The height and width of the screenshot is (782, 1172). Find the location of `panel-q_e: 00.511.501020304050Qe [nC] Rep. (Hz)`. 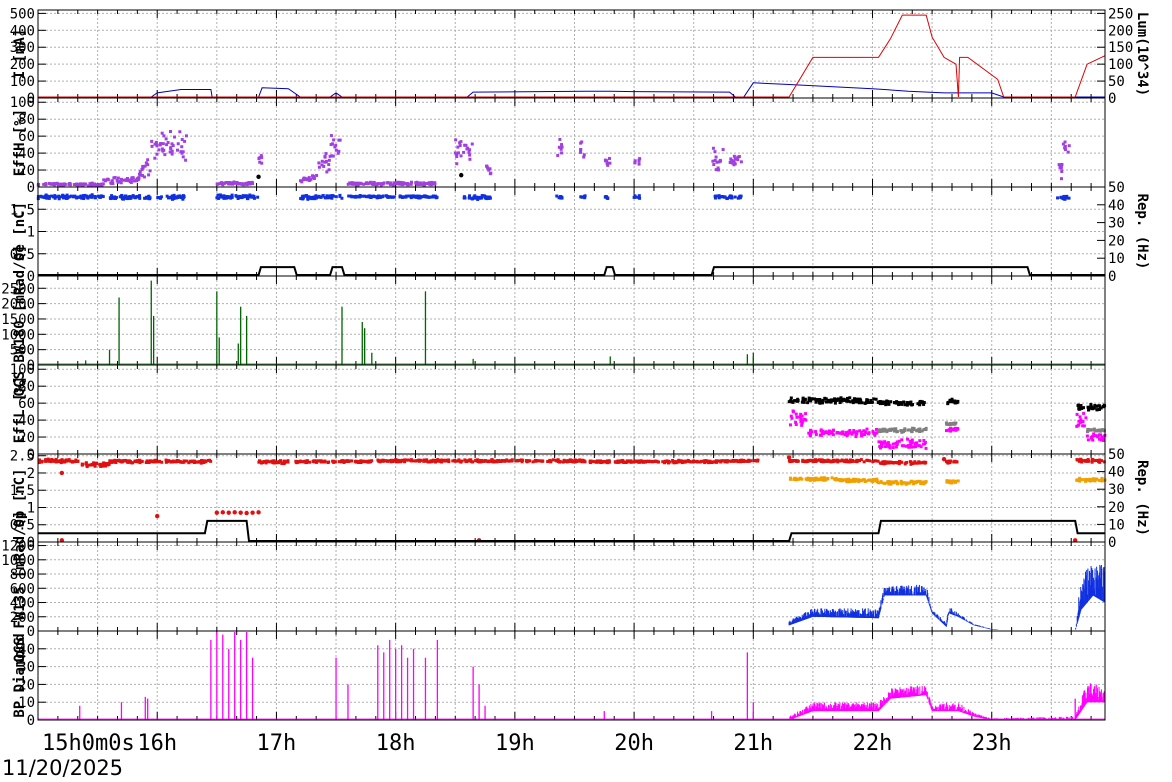

panel-q_e: 00.511.501020304050Qe [nC] Rep. (Hz) is located at coordinates (580, 232).